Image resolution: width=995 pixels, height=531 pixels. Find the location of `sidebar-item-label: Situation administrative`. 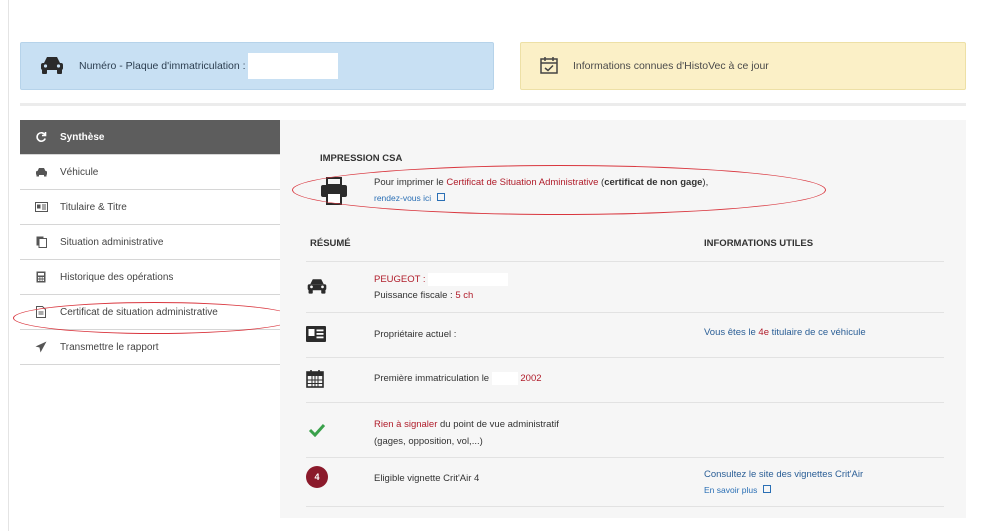

sidebar-item-label: Situation administrative is located at coordinates (112, 242).